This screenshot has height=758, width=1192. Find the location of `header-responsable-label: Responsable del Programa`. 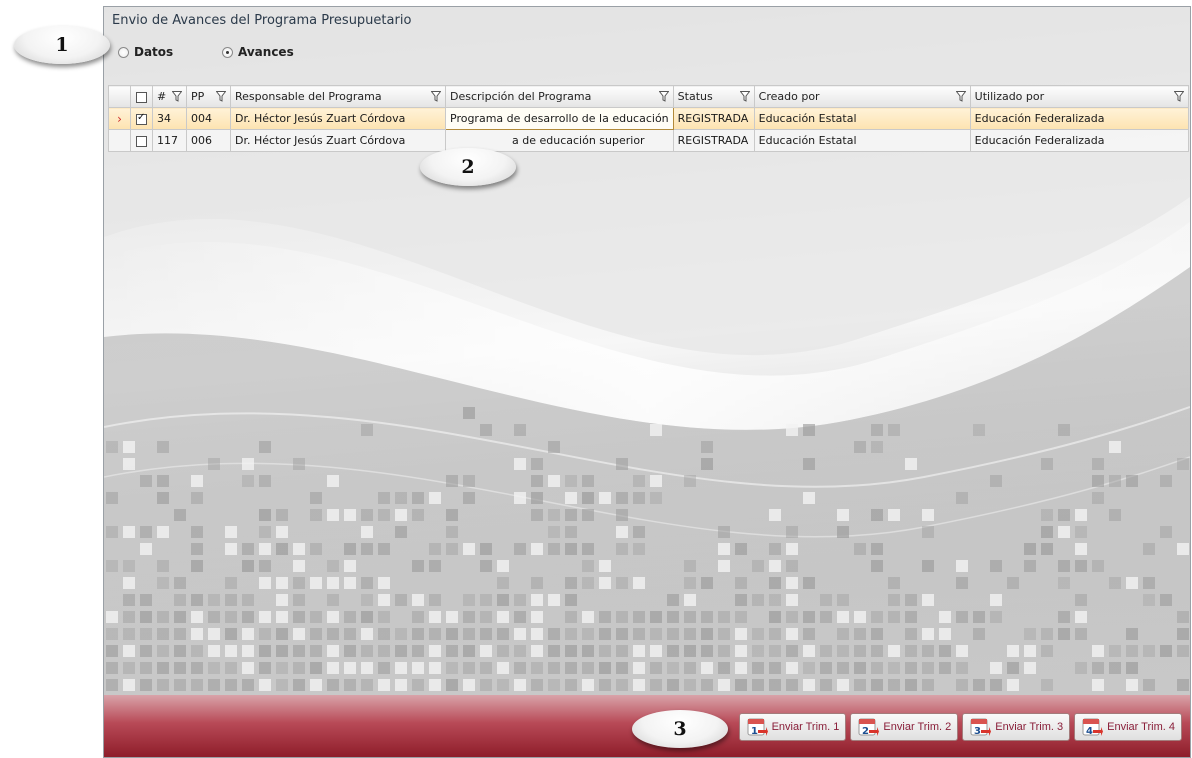

header-responsable-label: Responsable del Programa is located at coordinates (308, 96).